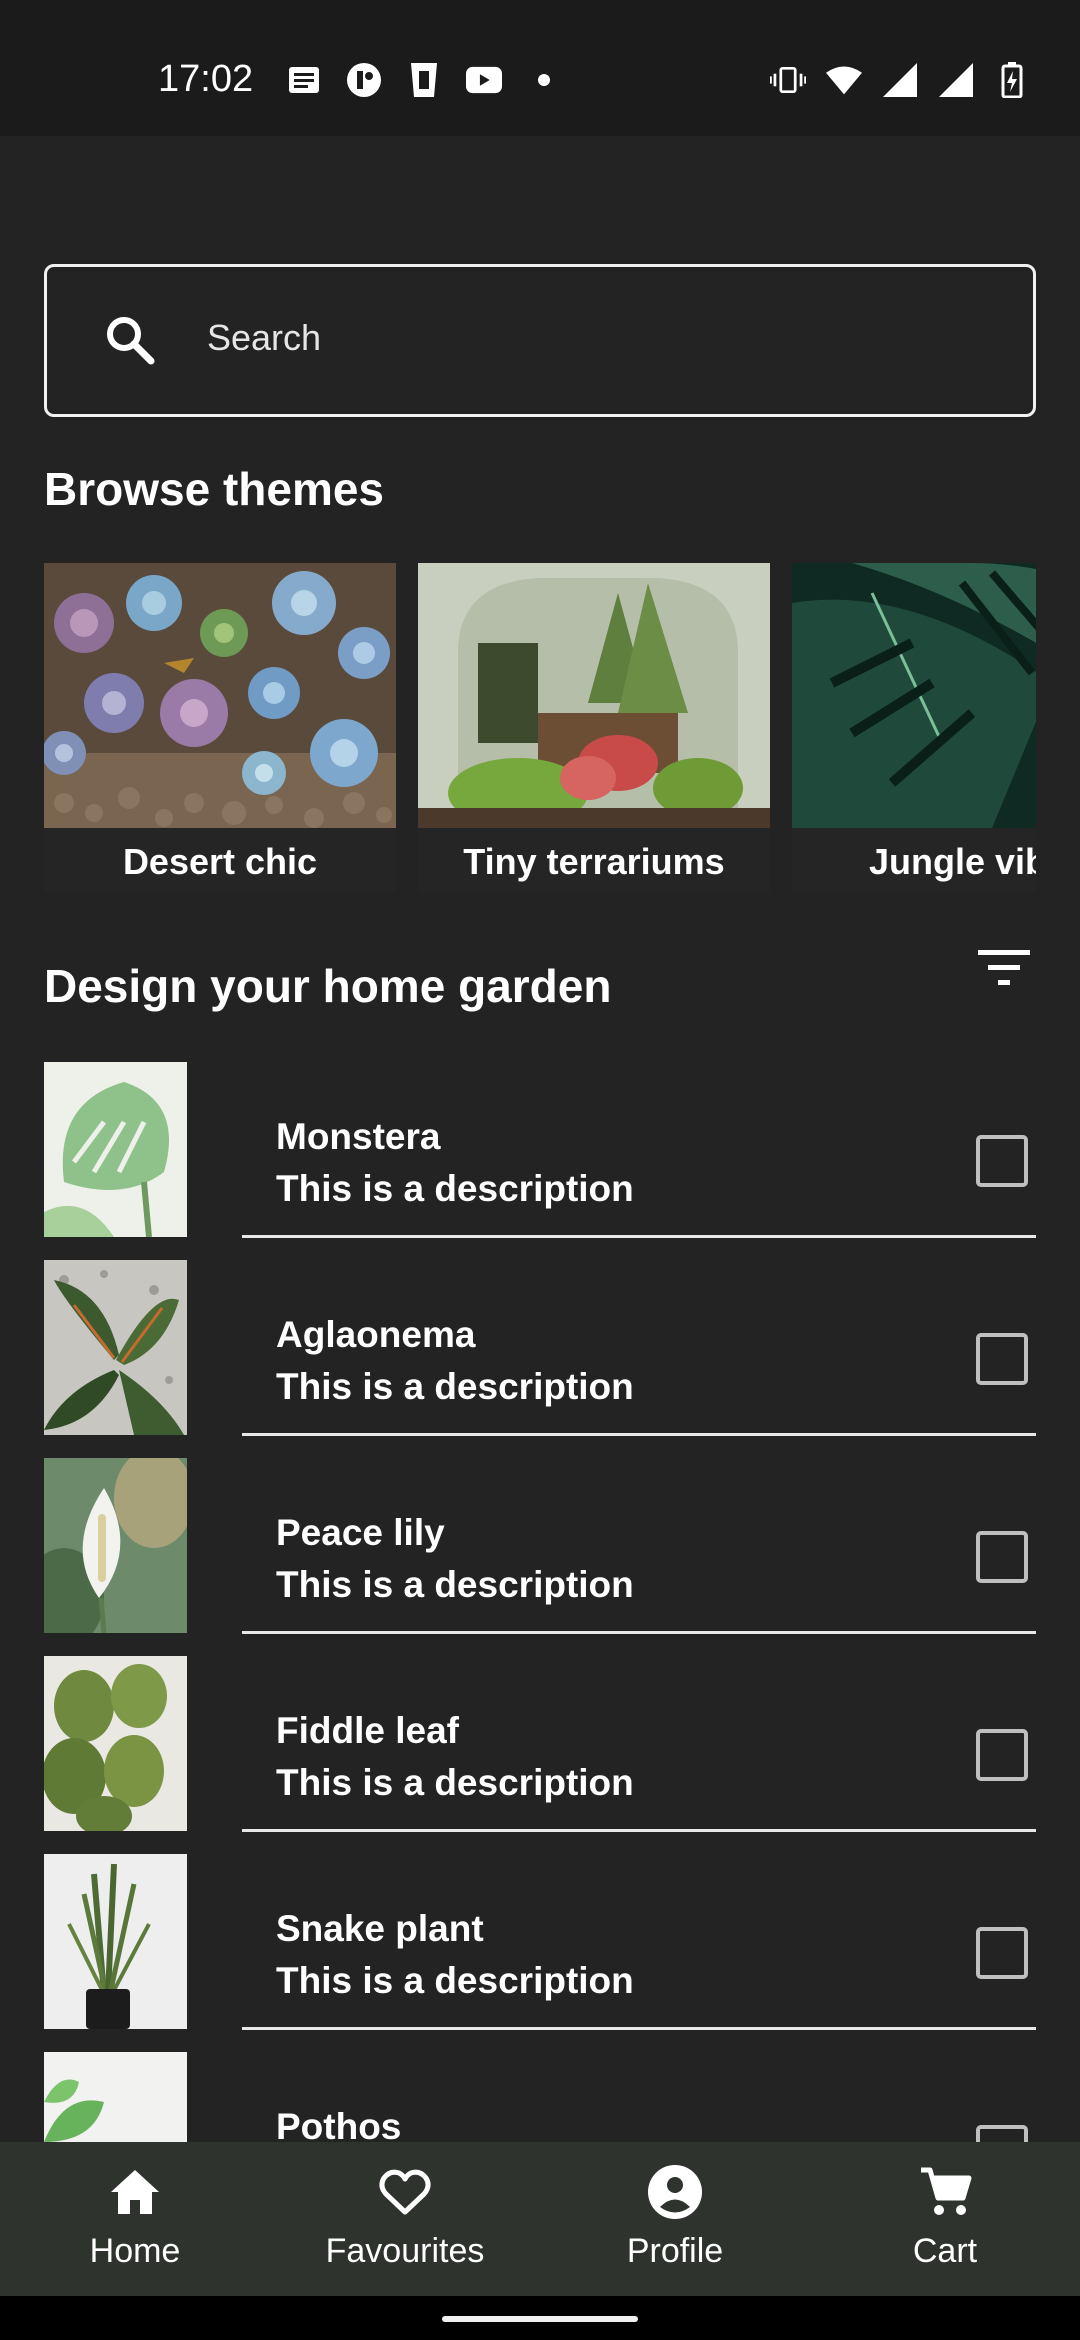 The image size is (1080, 2340). What do you see at coordinates (360, 1532) in the screenshot?
I see `plant-name: Peace lily` at bounding box center [360, 1532].